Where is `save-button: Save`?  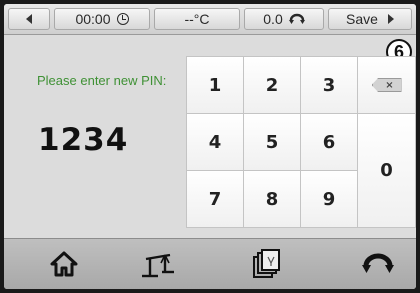 save-button: Save is located at coordinates (370, 19).